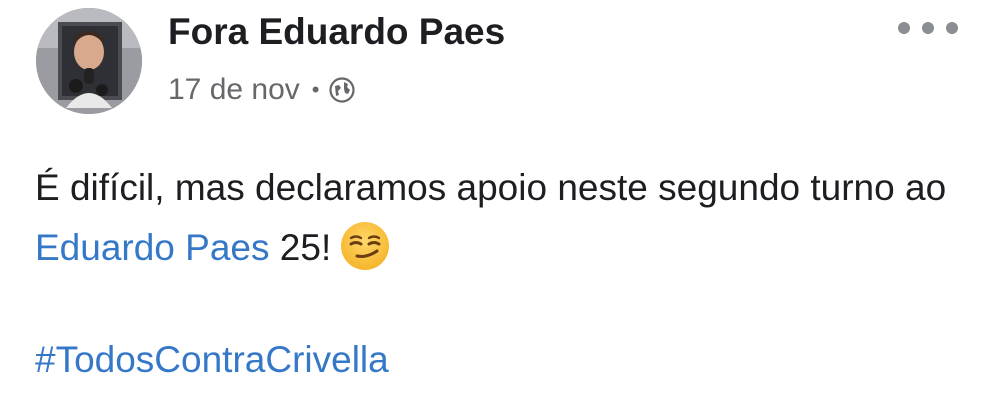  I want to click on post-meta: 17 de nov •, so click(262, 90).